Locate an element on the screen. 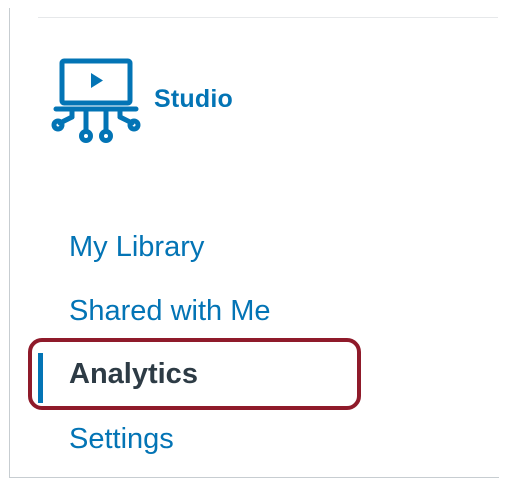 The image size is (505, 487). studio-screen-circuit-icon is located at coordinates (96, 100).